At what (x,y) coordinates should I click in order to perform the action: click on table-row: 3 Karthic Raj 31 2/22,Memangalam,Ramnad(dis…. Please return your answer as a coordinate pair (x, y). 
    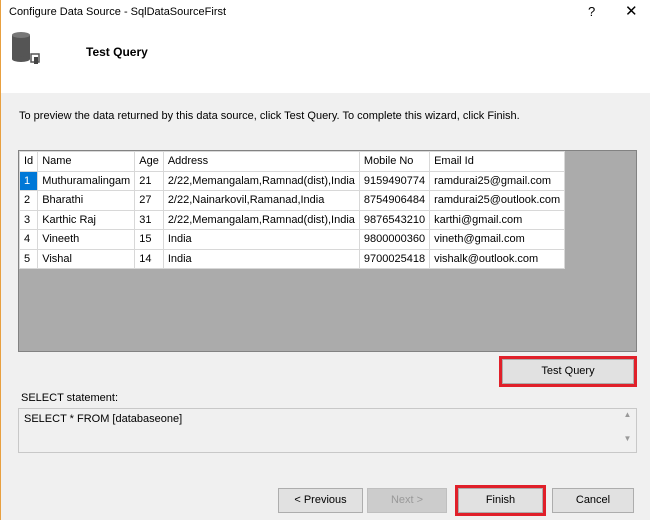
    Looking at the image, I should click on (292, 219).